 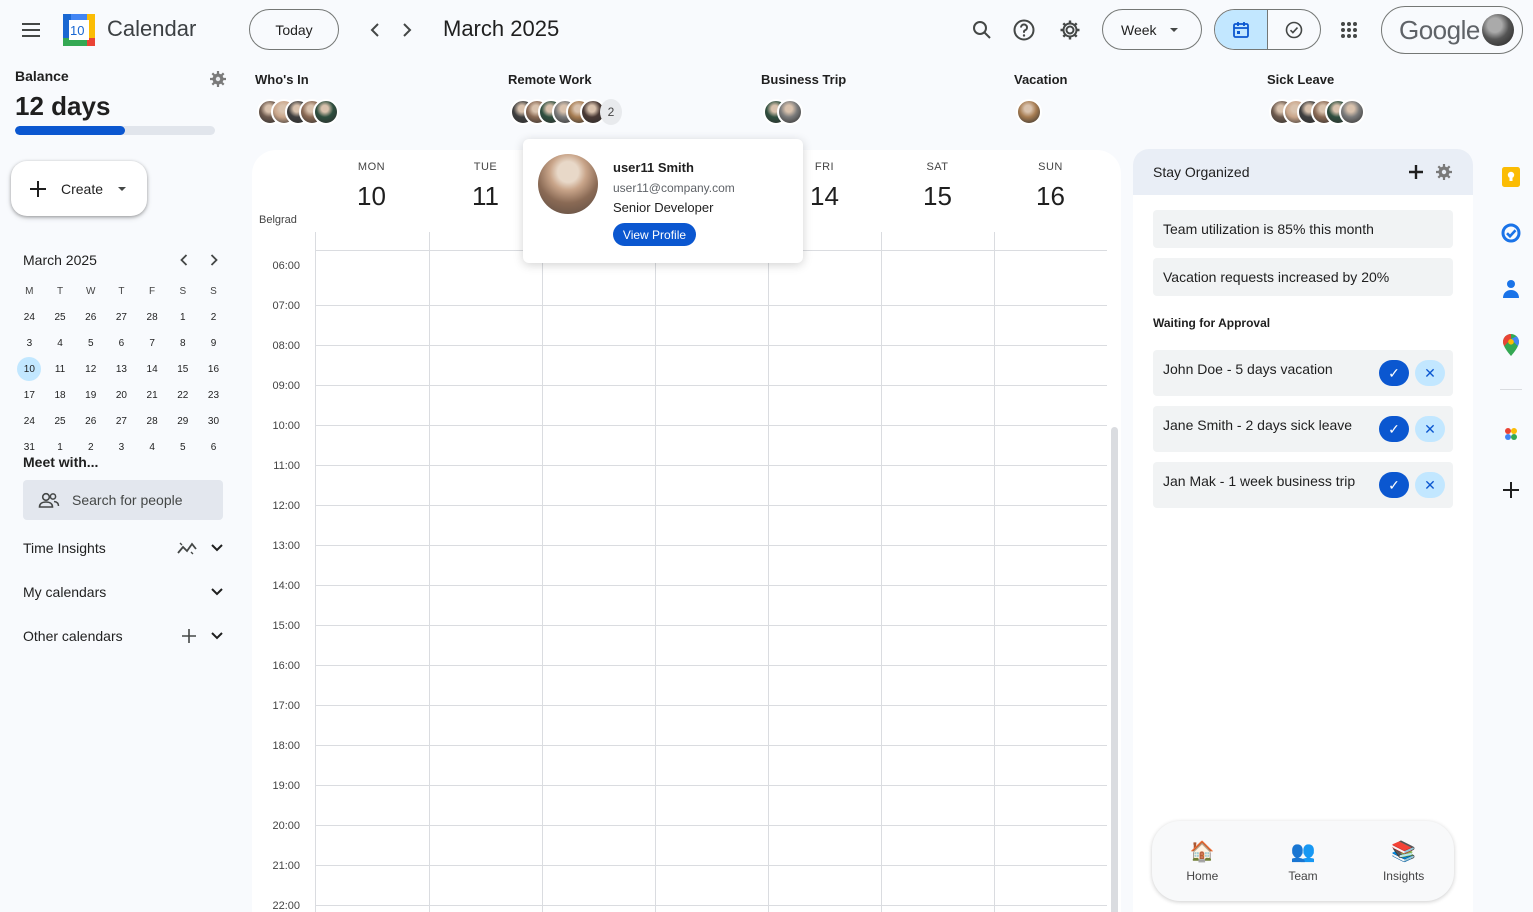 I want to click on create-button: Create, so click(x=79, y=188).